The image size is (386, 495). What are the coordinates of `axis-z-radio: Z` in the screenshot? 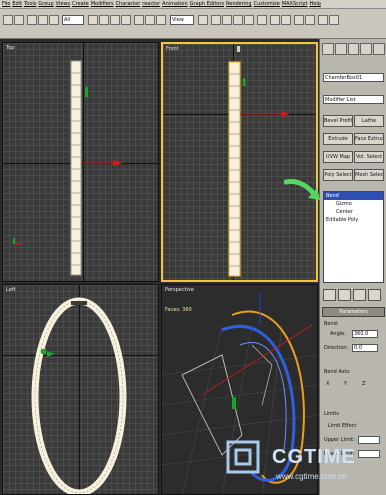 It's located at (363, 384).